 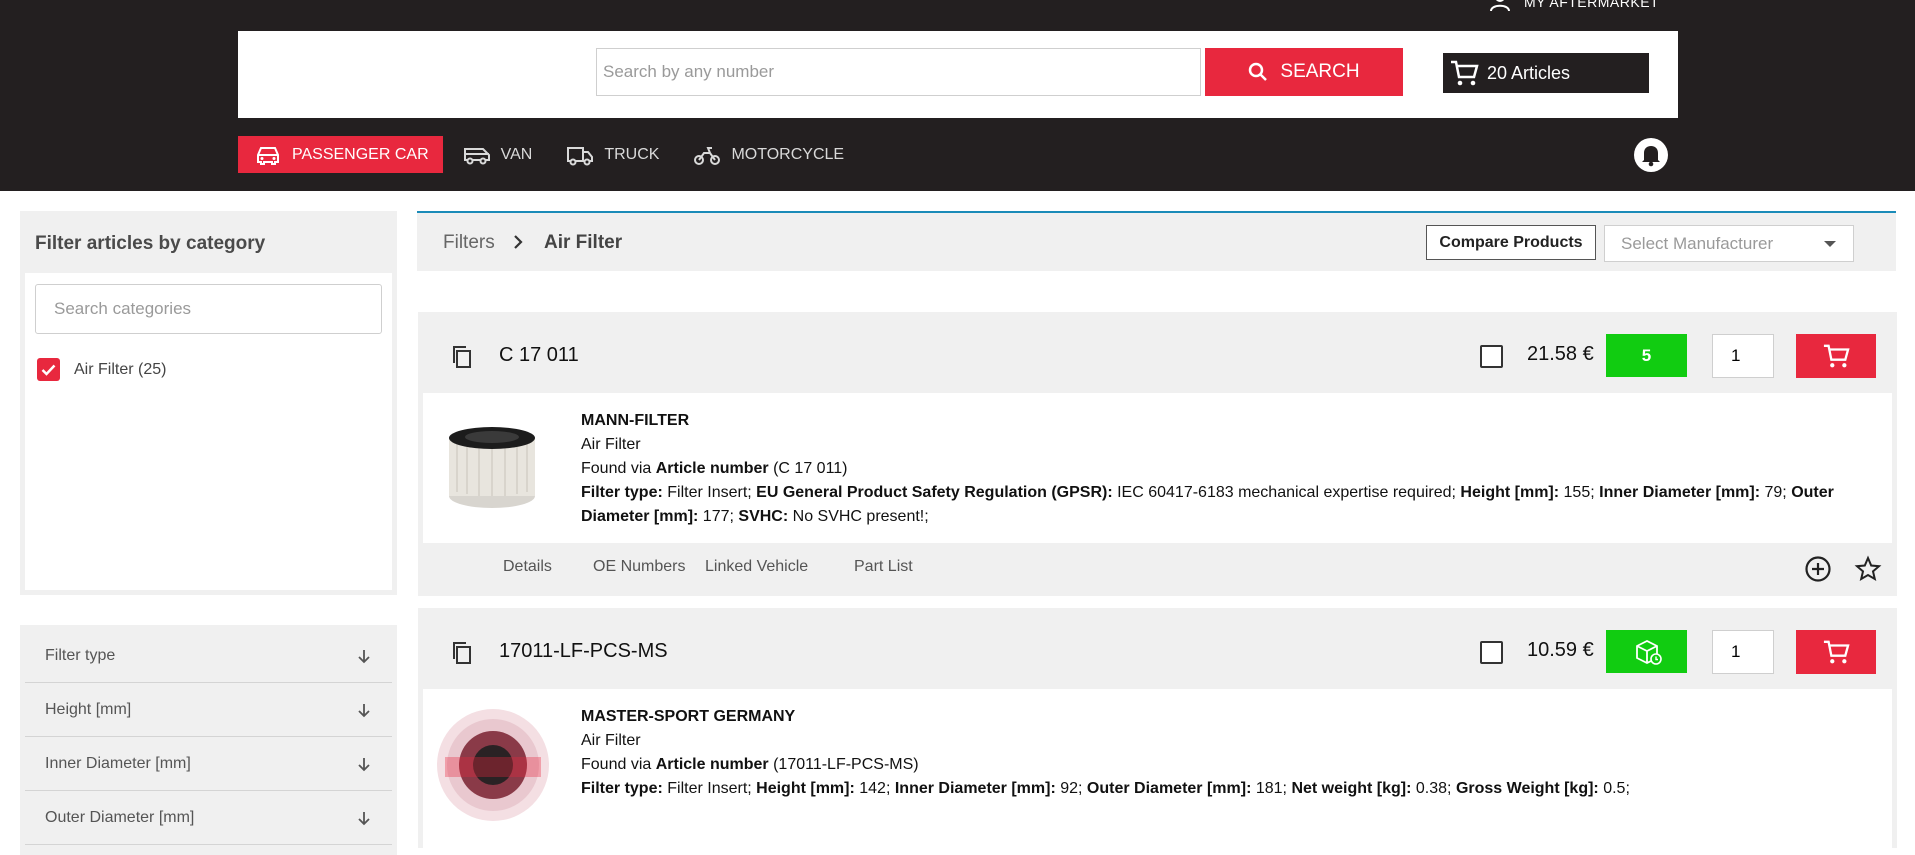 What do you see at coordinates (1258, 71) in the screenshot?
I see `search-icon` at bounding box center [1258, 71].